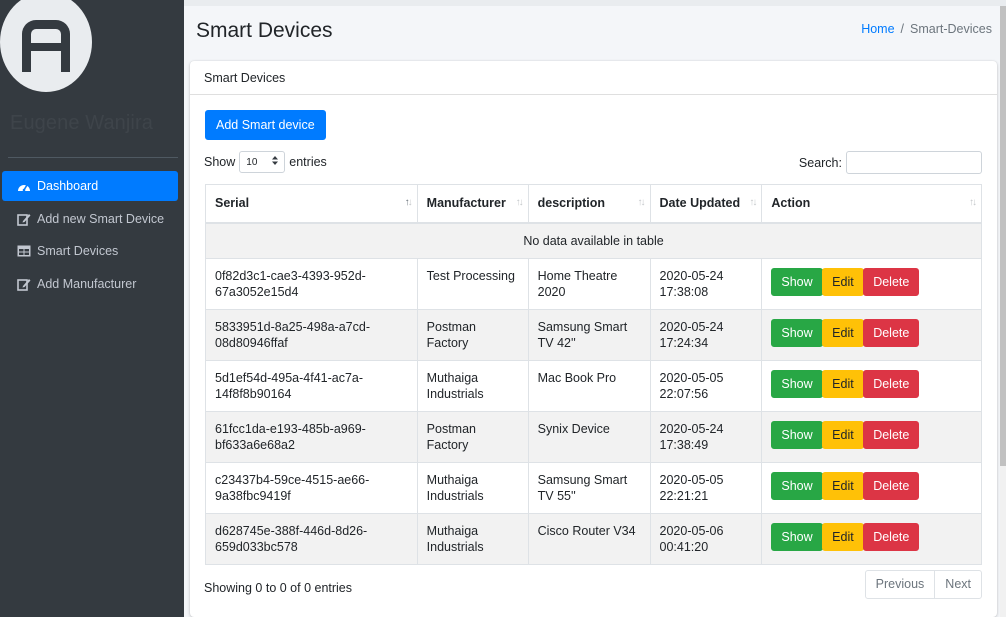 This screenshot has width=1006, height=617. What do you see at coordinates (78, 251) in the screenshot?
I see `sidebar-item-label: Smart Devices` at bounding box center [78, 251].